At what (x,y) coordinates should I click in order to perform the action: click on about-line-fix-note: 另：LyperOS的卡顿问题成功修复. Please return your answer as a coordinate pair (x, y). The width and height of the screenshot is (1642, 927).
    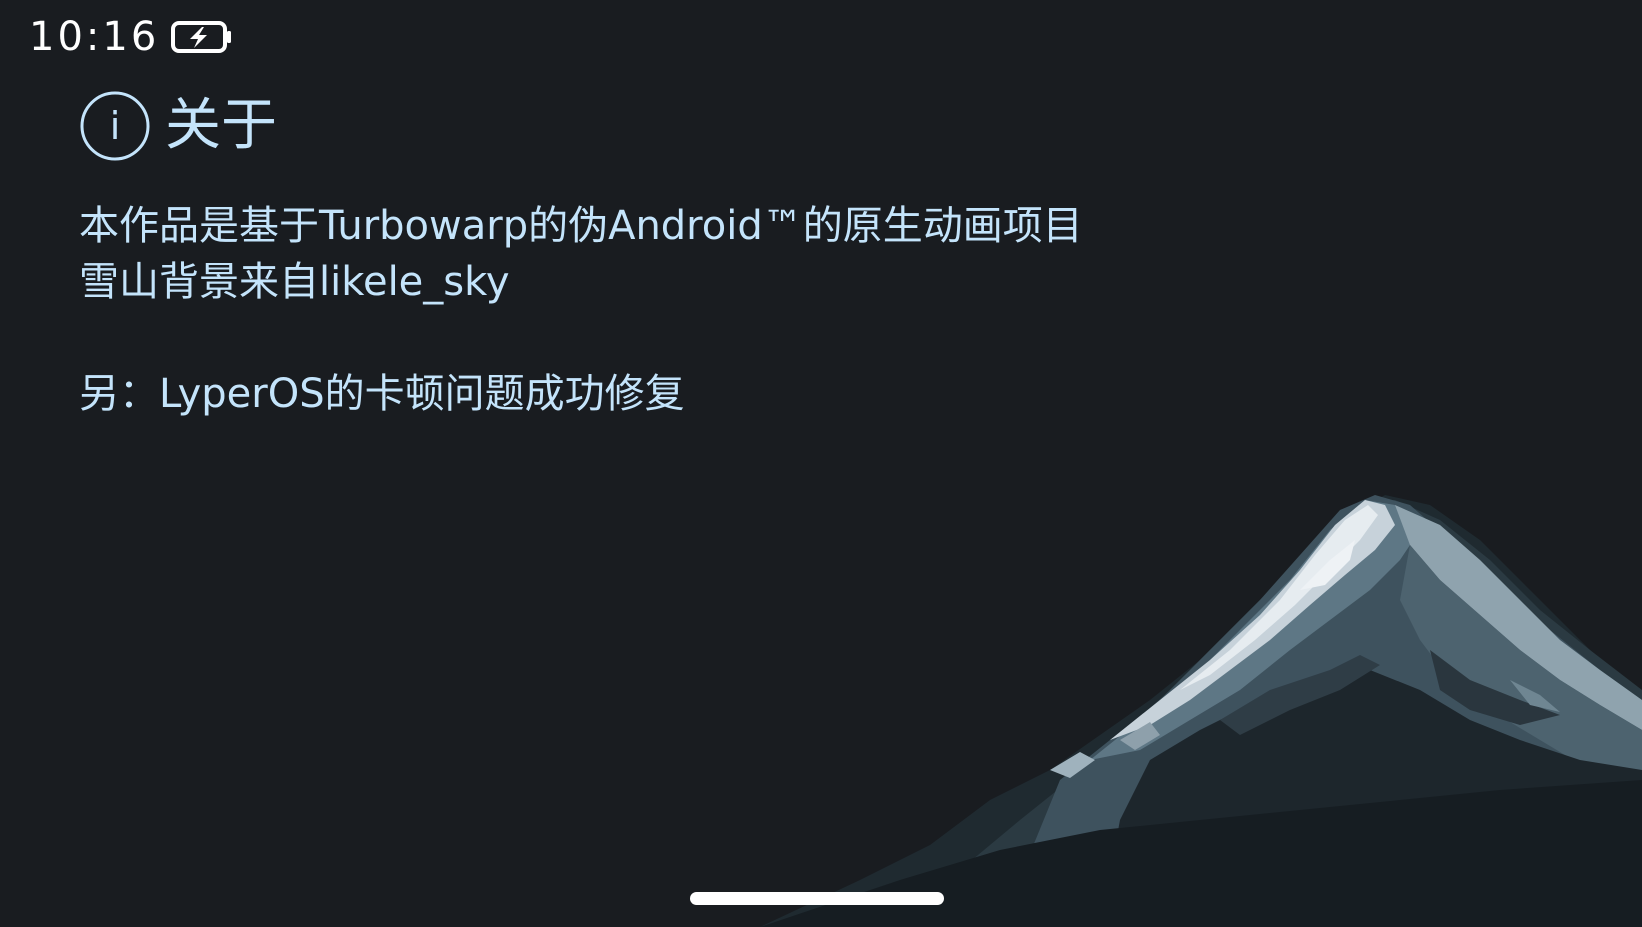
    Looking at the image, I should click on (382, 394).